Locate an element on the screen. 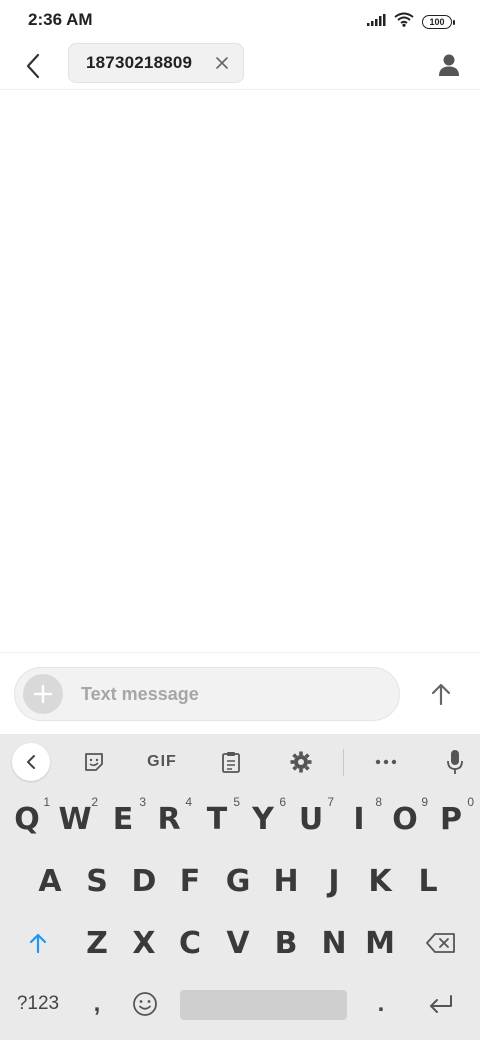  key-i: I8 is located at coordinates (360, 817).